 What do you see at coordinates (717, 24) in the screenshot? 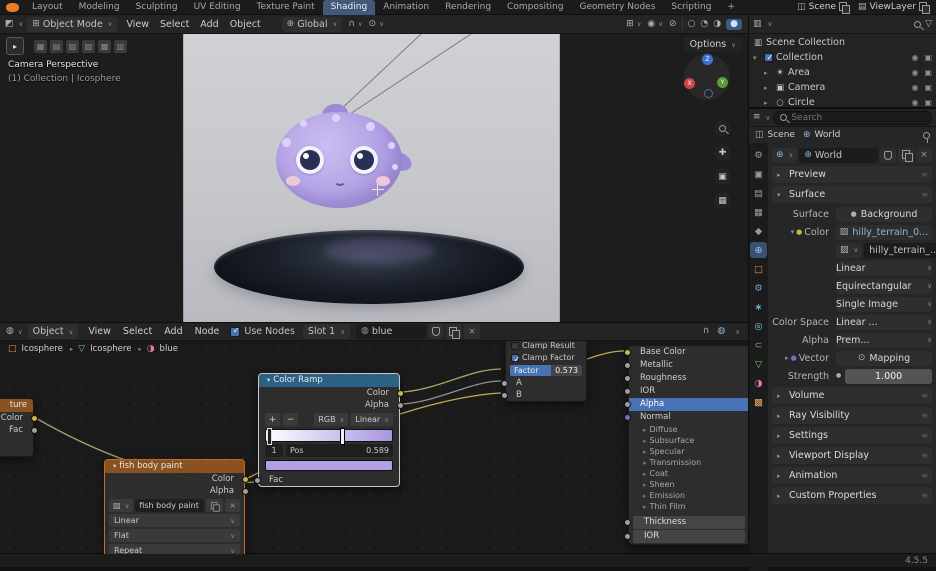
I see `shading-material-icon: ◑` at bounding box center [717, 24].